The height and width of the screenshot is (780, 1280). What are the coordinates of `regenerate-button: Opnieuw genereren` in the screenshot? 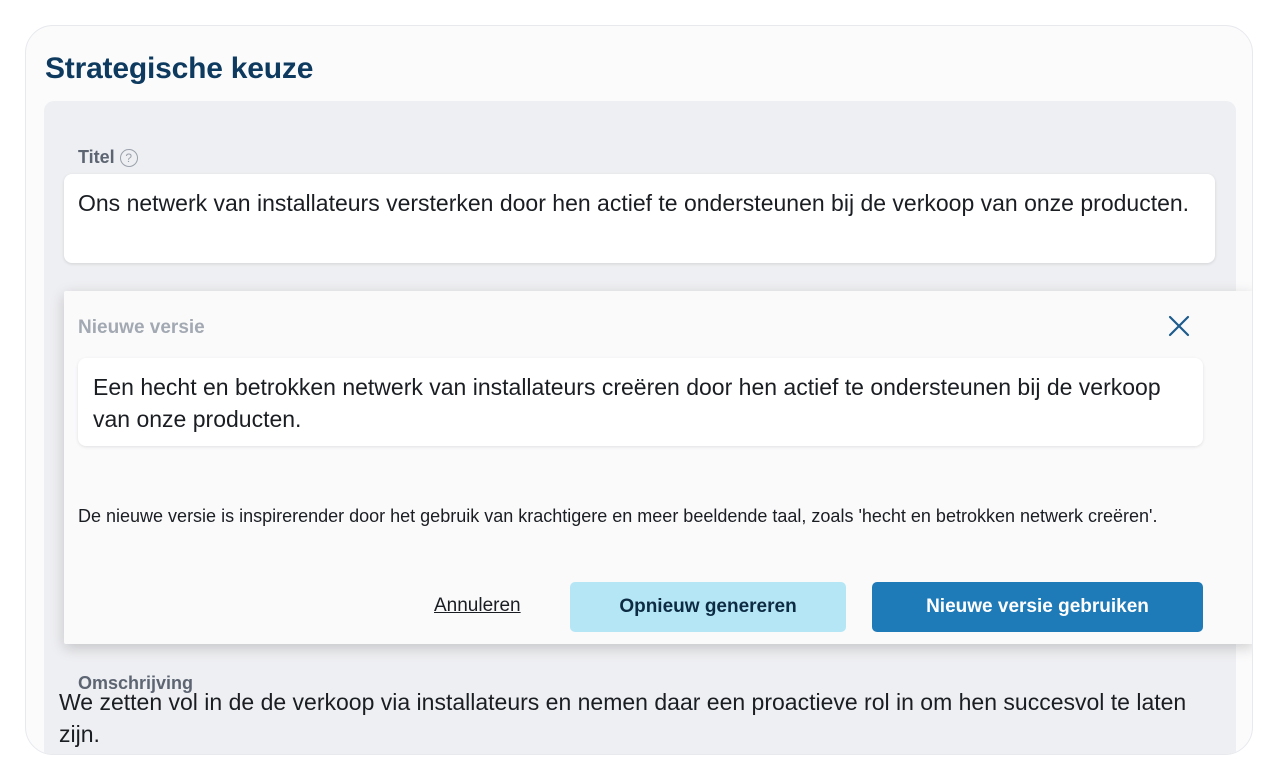 It's located at (708, 607).